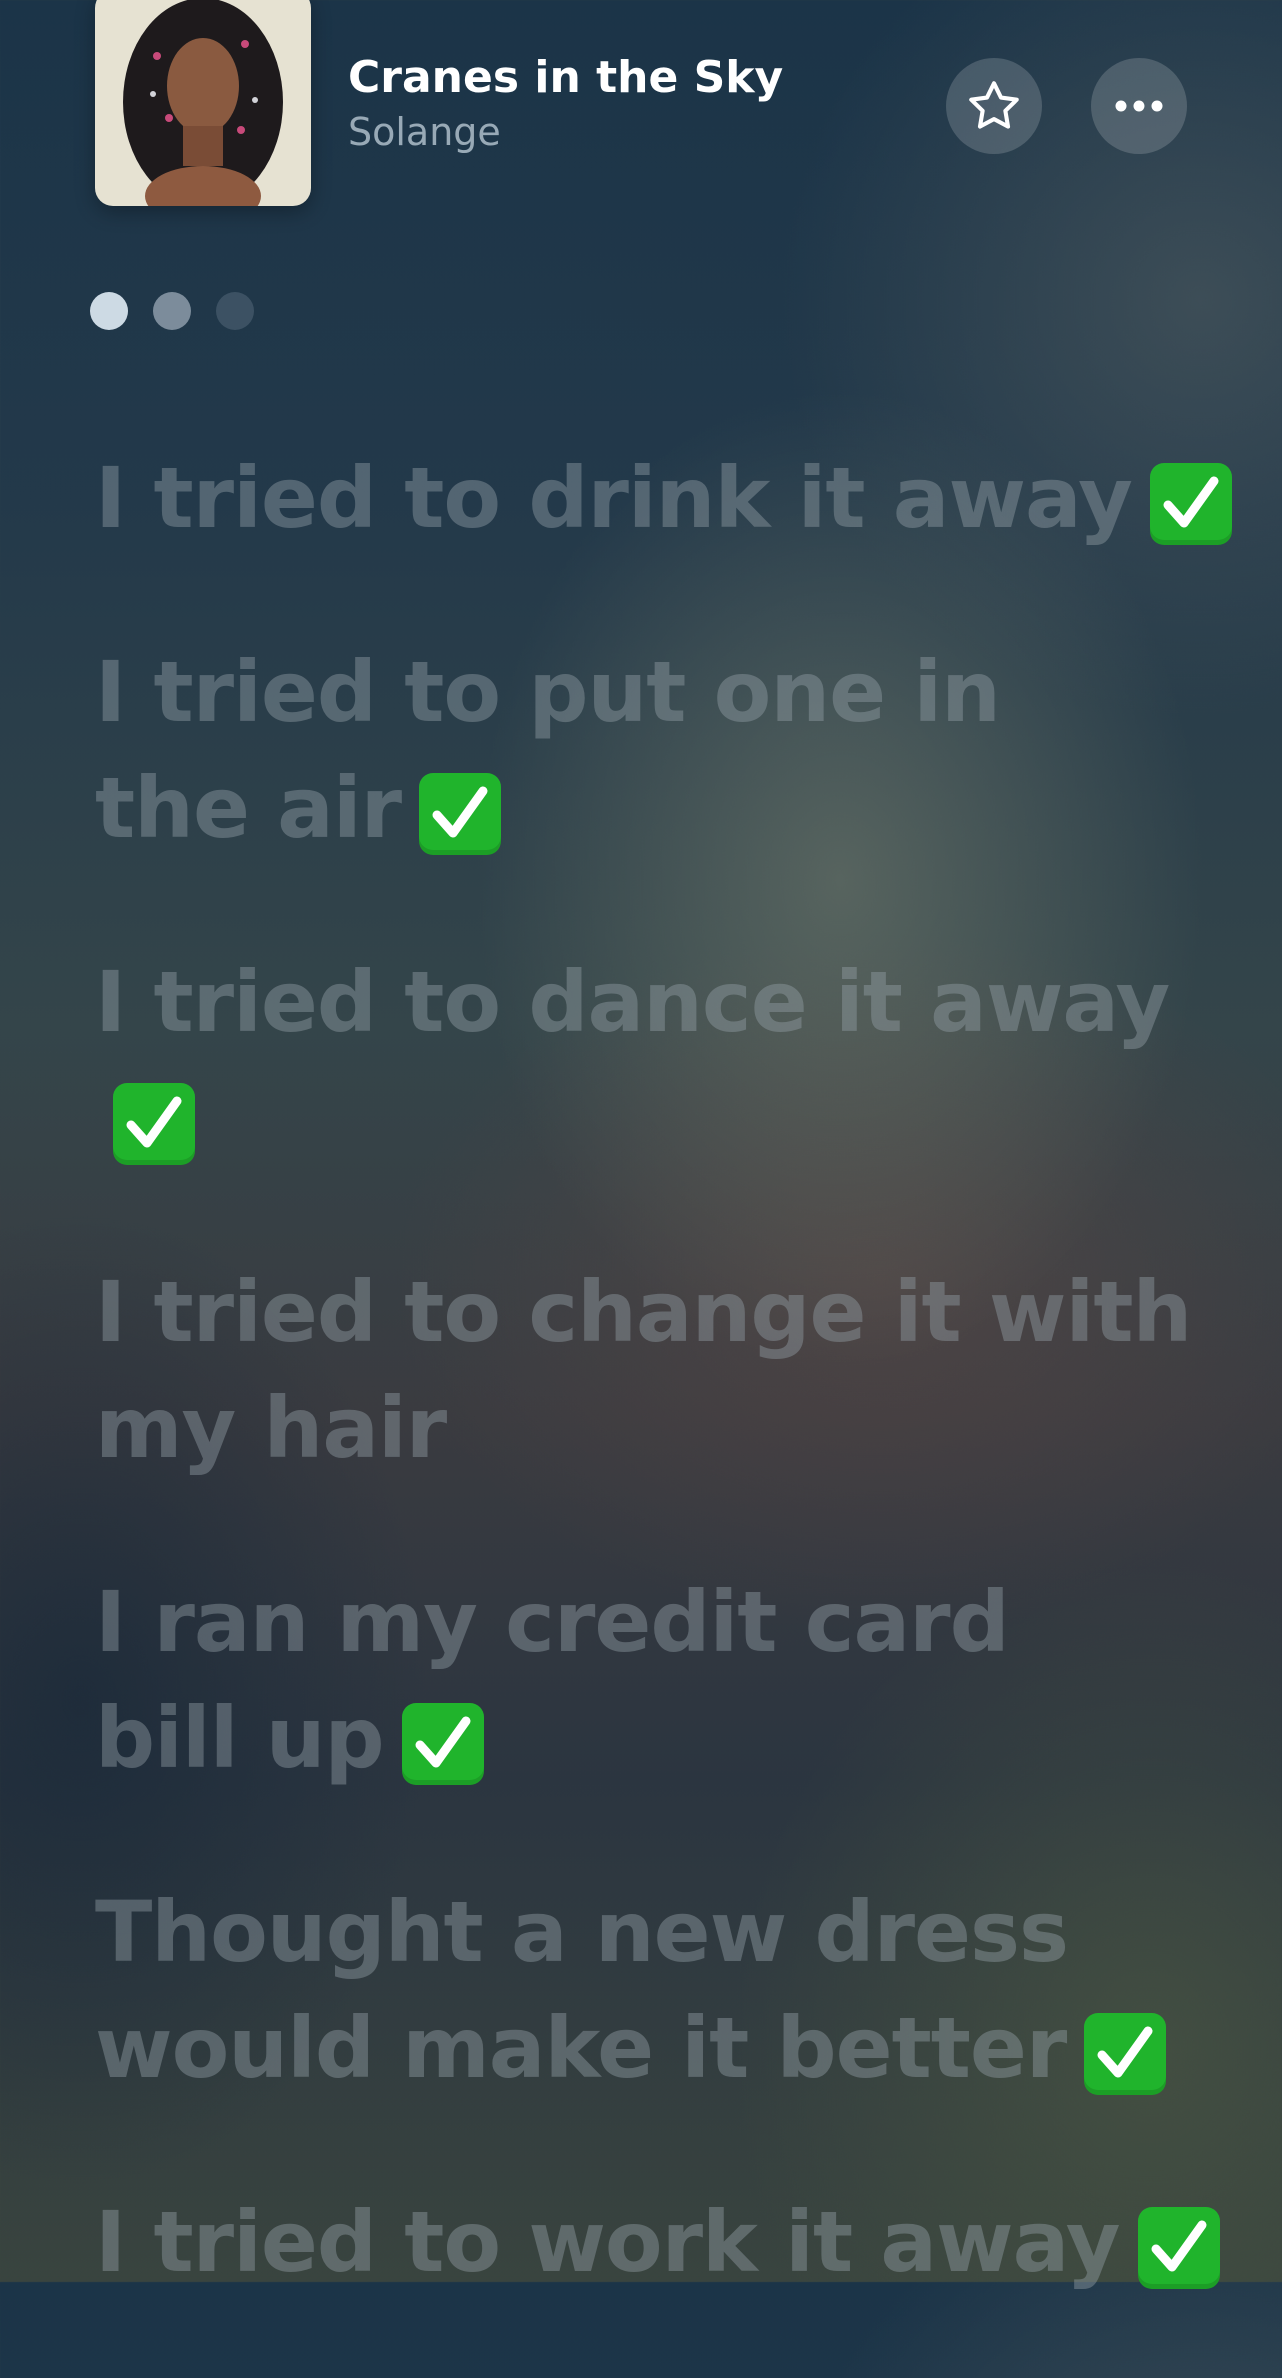 The height and width of the screenshot is (2378, 1282). I want to click on album-cover, so click(203, 103).